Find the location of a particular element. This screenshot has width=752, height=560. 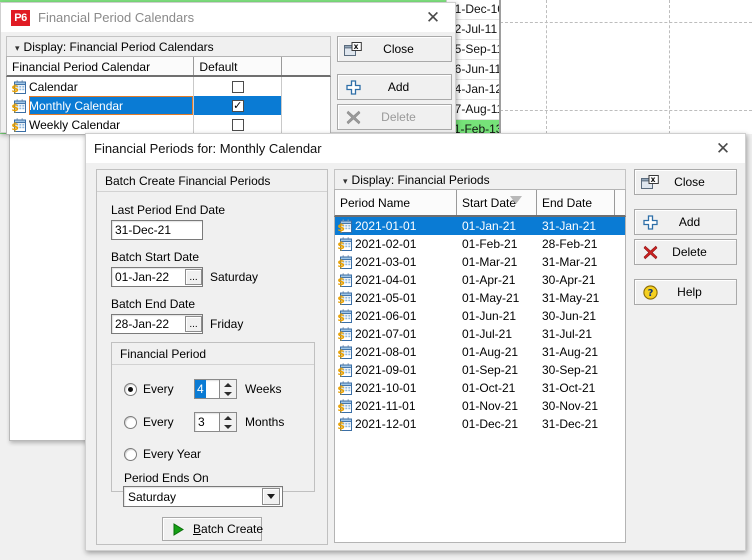

start-date-cell: 01-Sep-21 is located at coordinates (497, 370).